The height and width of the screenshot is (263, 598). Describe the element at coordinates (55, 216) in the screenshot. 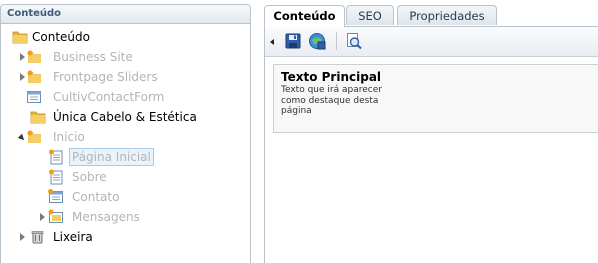

I see `list-folder-icon` at that location.